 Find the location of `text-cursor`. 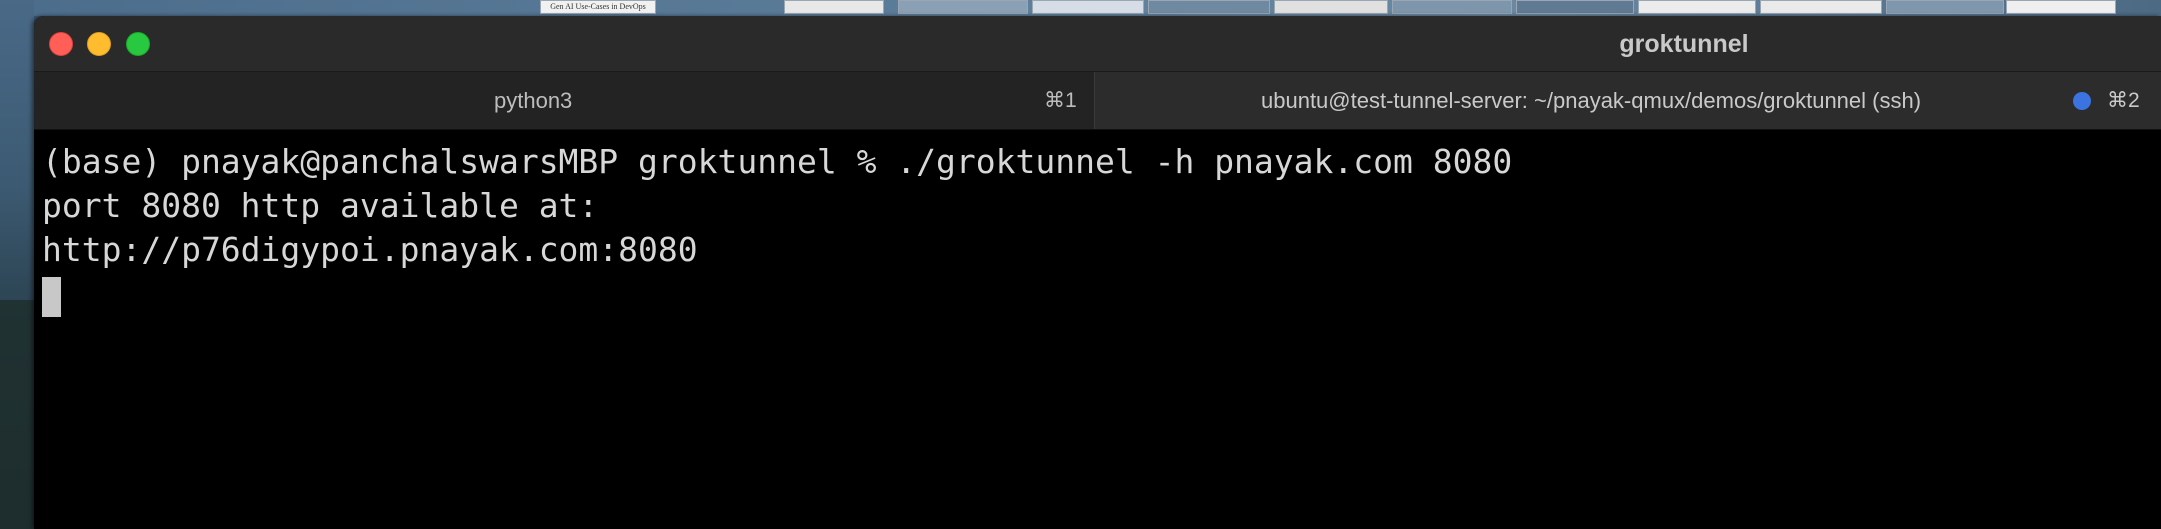

text-cursor is located at coordinates (51, 296).